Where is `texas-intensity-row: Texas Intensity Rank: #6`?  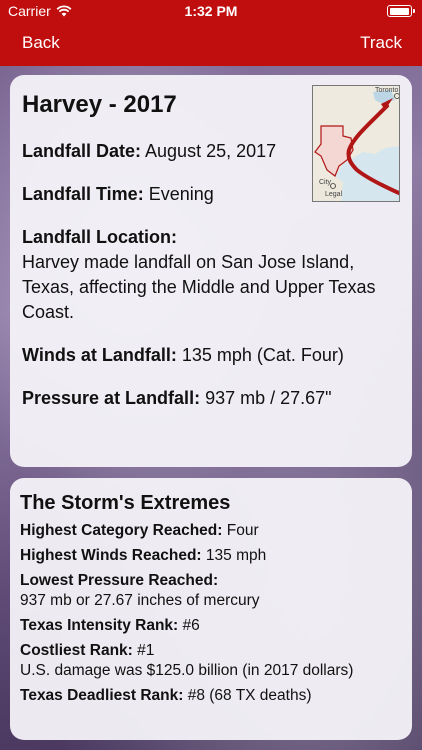 texas-intensity-row: Texas Intensity Rank: #6 is located at coordinates (211, 626).